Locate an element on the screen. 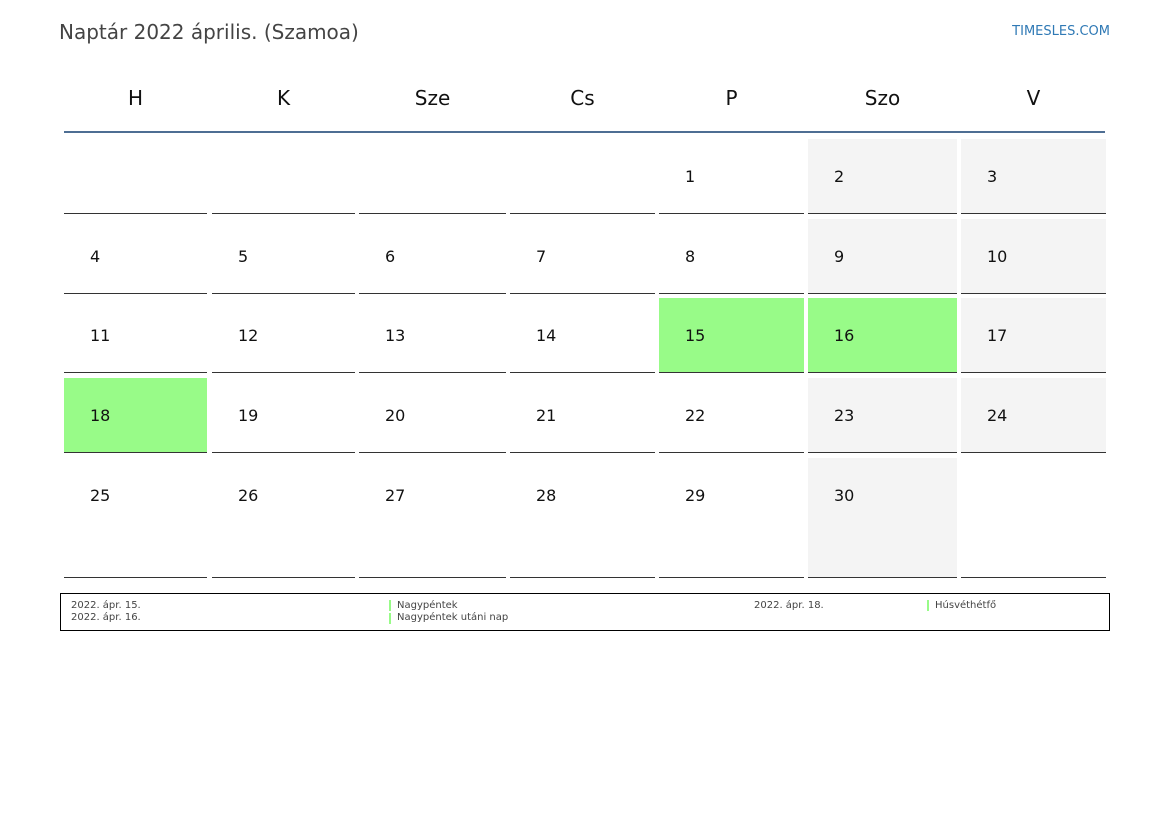 This screenshot has width=1169, height=827. day-cell: 12 is located at coordinates (283, 335).